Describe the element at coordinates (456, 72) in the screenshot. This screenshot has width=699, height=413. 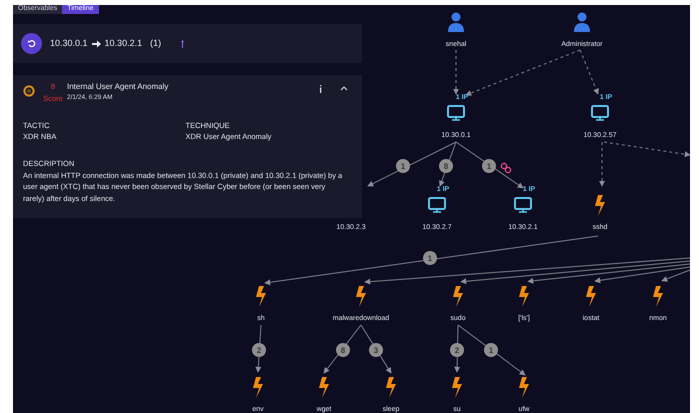
I see `dashed-connector` at that location.